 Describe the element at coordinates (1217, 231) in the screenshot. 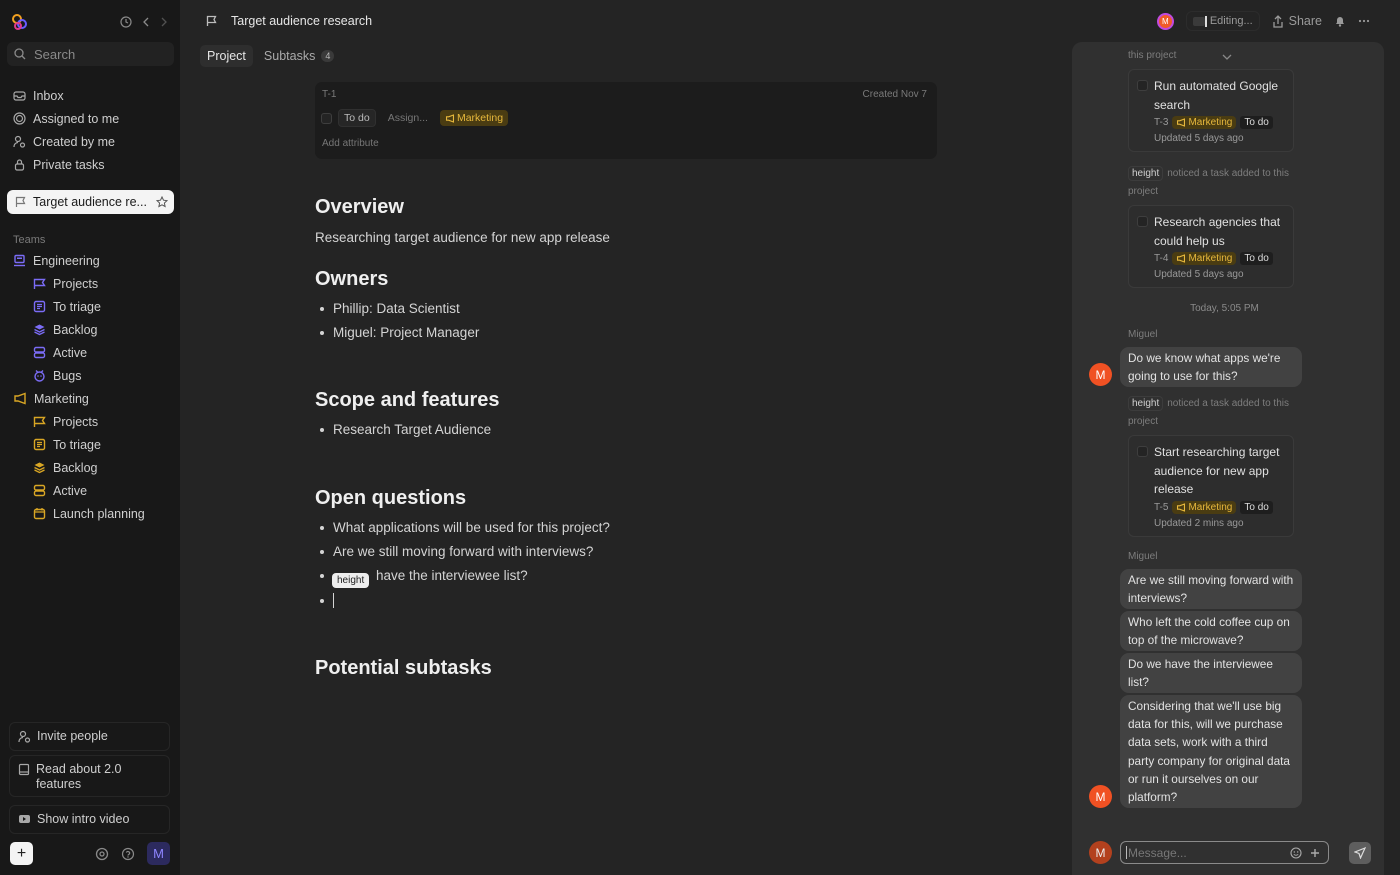

I see `task-title: Research agencies that could help us` at that location.